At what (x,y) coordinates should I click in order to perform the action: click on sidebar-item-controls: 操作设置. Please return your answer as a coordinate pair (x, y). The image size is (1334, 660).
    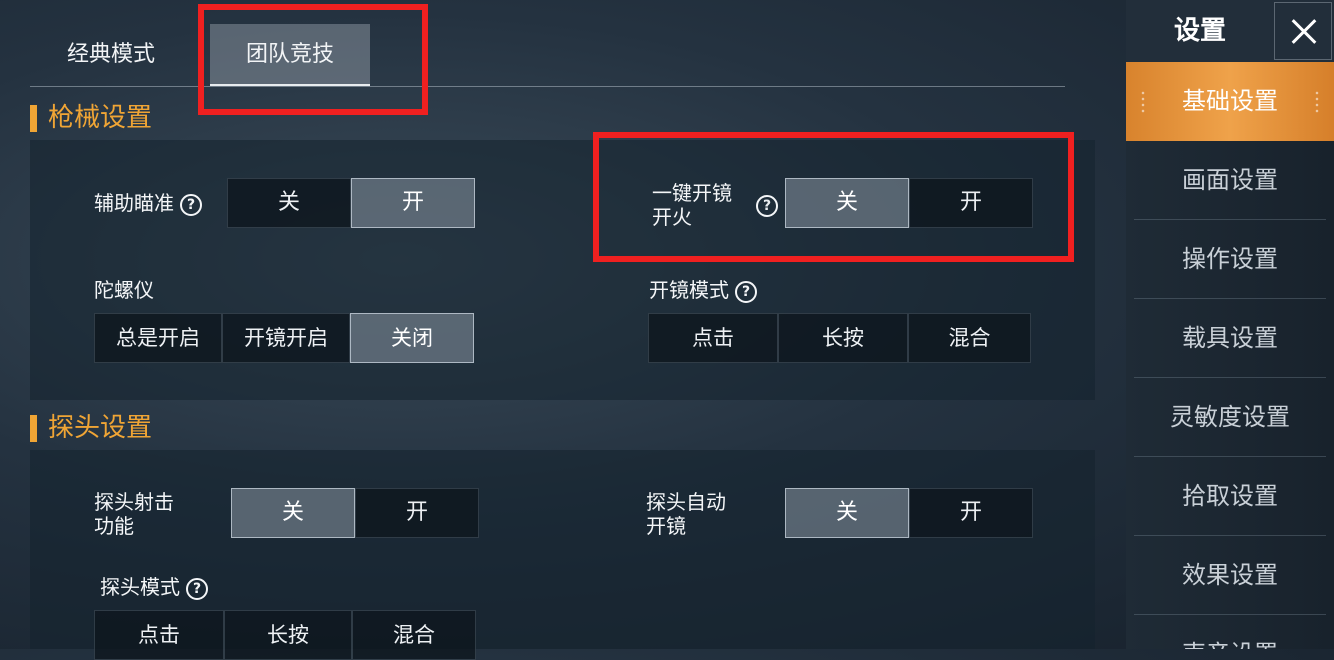
    Looking at the image, I should click on (1230, 259).